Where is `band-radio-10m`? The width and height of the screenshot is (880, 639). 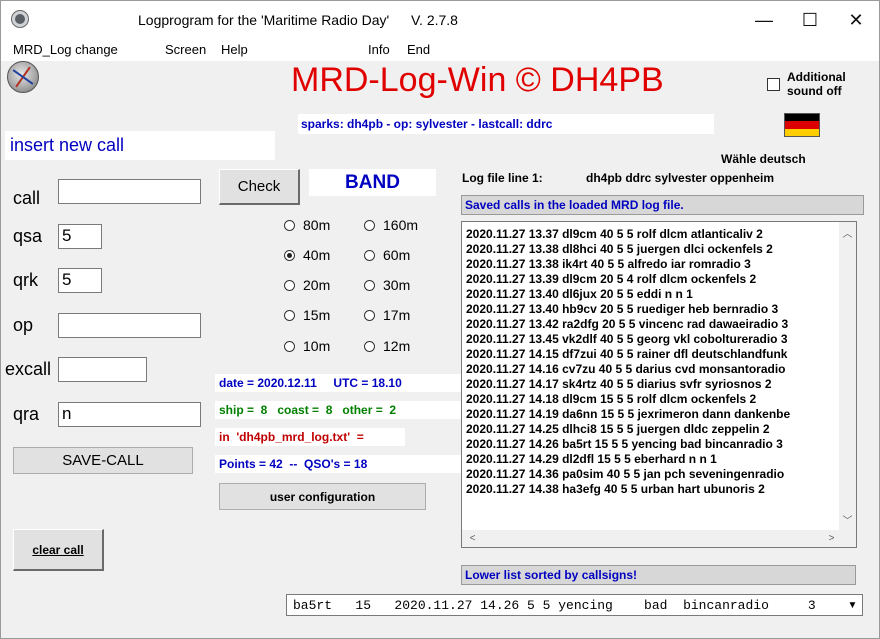
band-radio-10m is located at coordinates (289, 346).